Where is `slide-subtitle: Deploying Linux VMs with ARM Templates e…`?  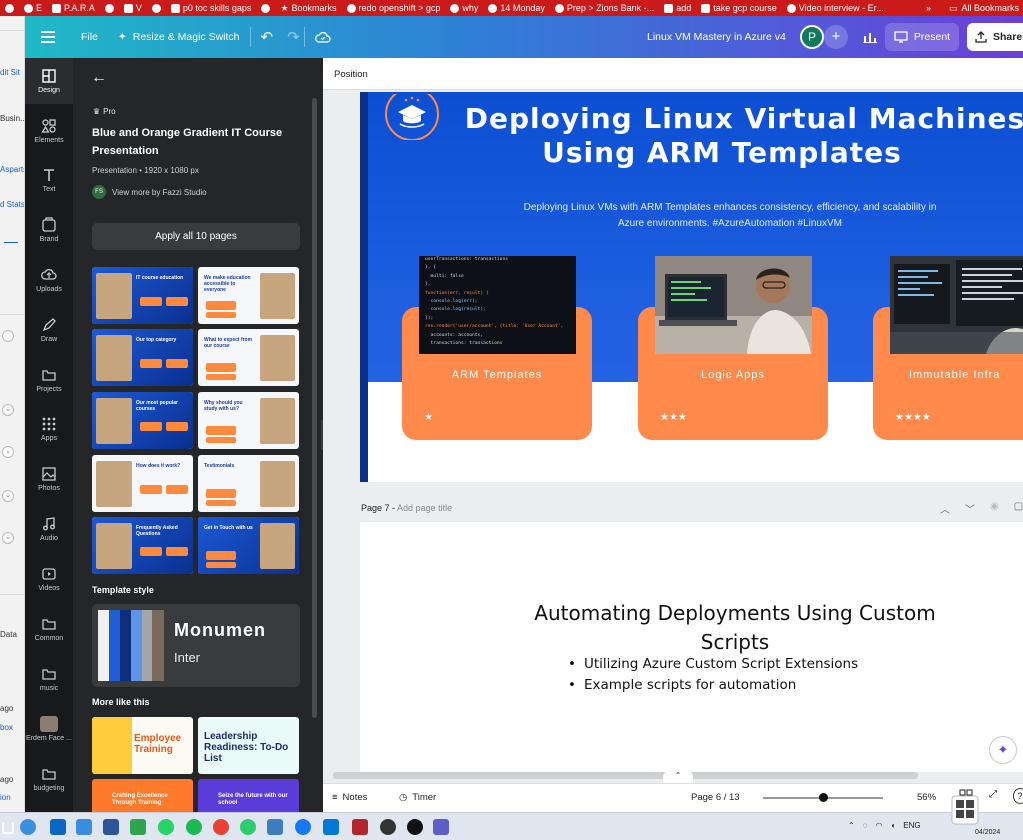 slide-subtitle: Deploying Linux VMs with ARM Templates e… is located at coordinates (730, 216).